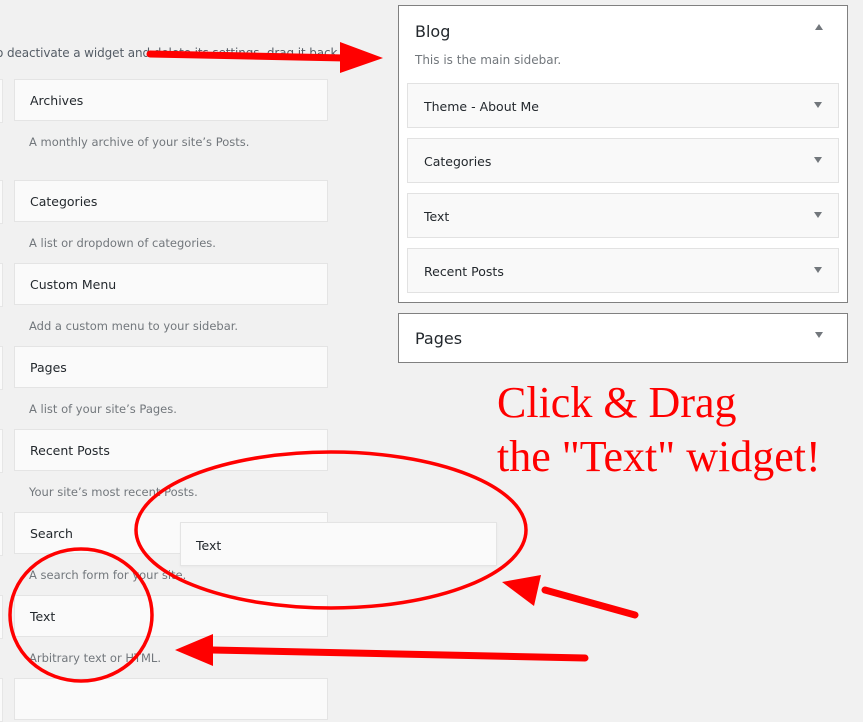 The height and width of the screenshot is (722, 863). I want to click on available-widget-categories: Categories, so click(171, 201).